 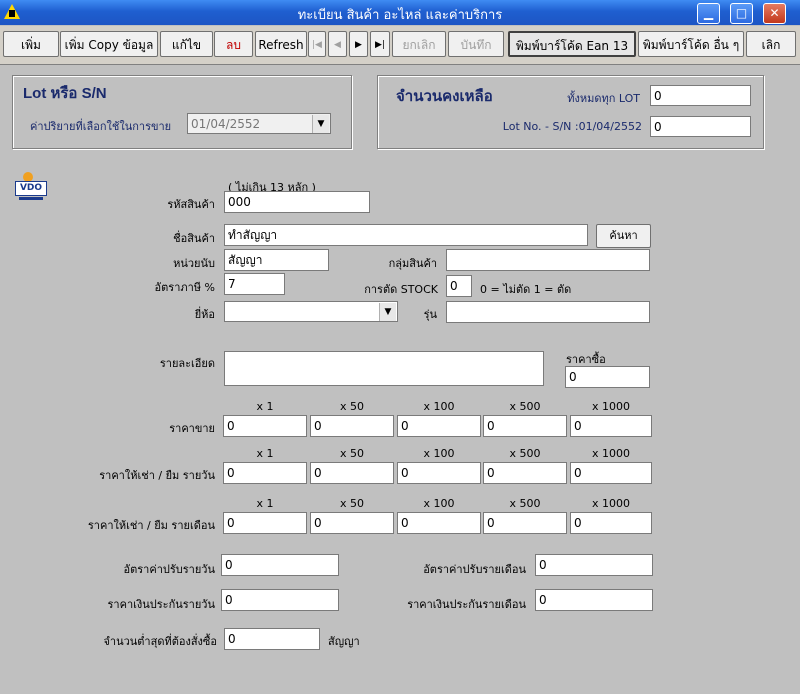 I want to click on daily-fine-field: 0, so click(x=280, y=565).